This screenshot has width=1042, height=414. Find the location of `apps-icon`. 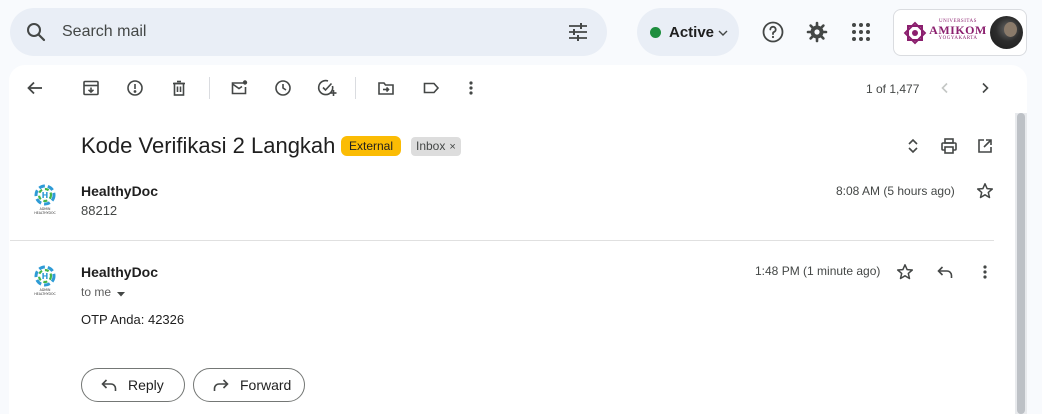

apps-icon is located at coordinates (861, 32).